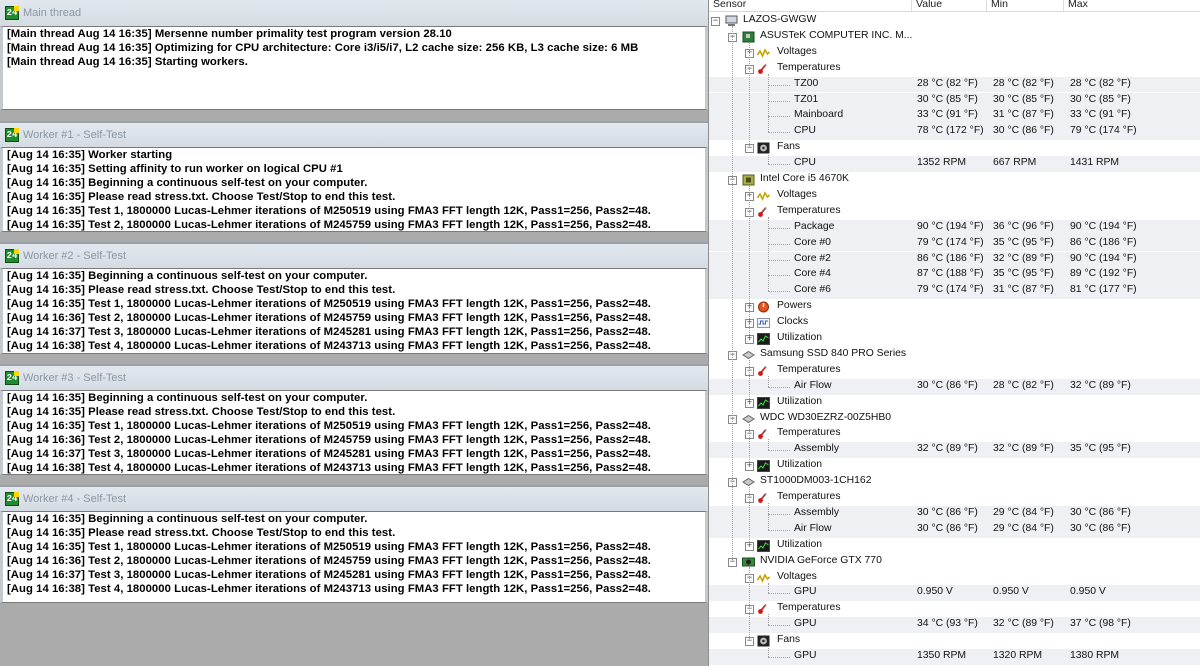 The width and height of the screenshot is (1200, 666). Describe the element at coordinates (800, 465) in the screenshot. I see `sensor-label: Utilization` at that location.